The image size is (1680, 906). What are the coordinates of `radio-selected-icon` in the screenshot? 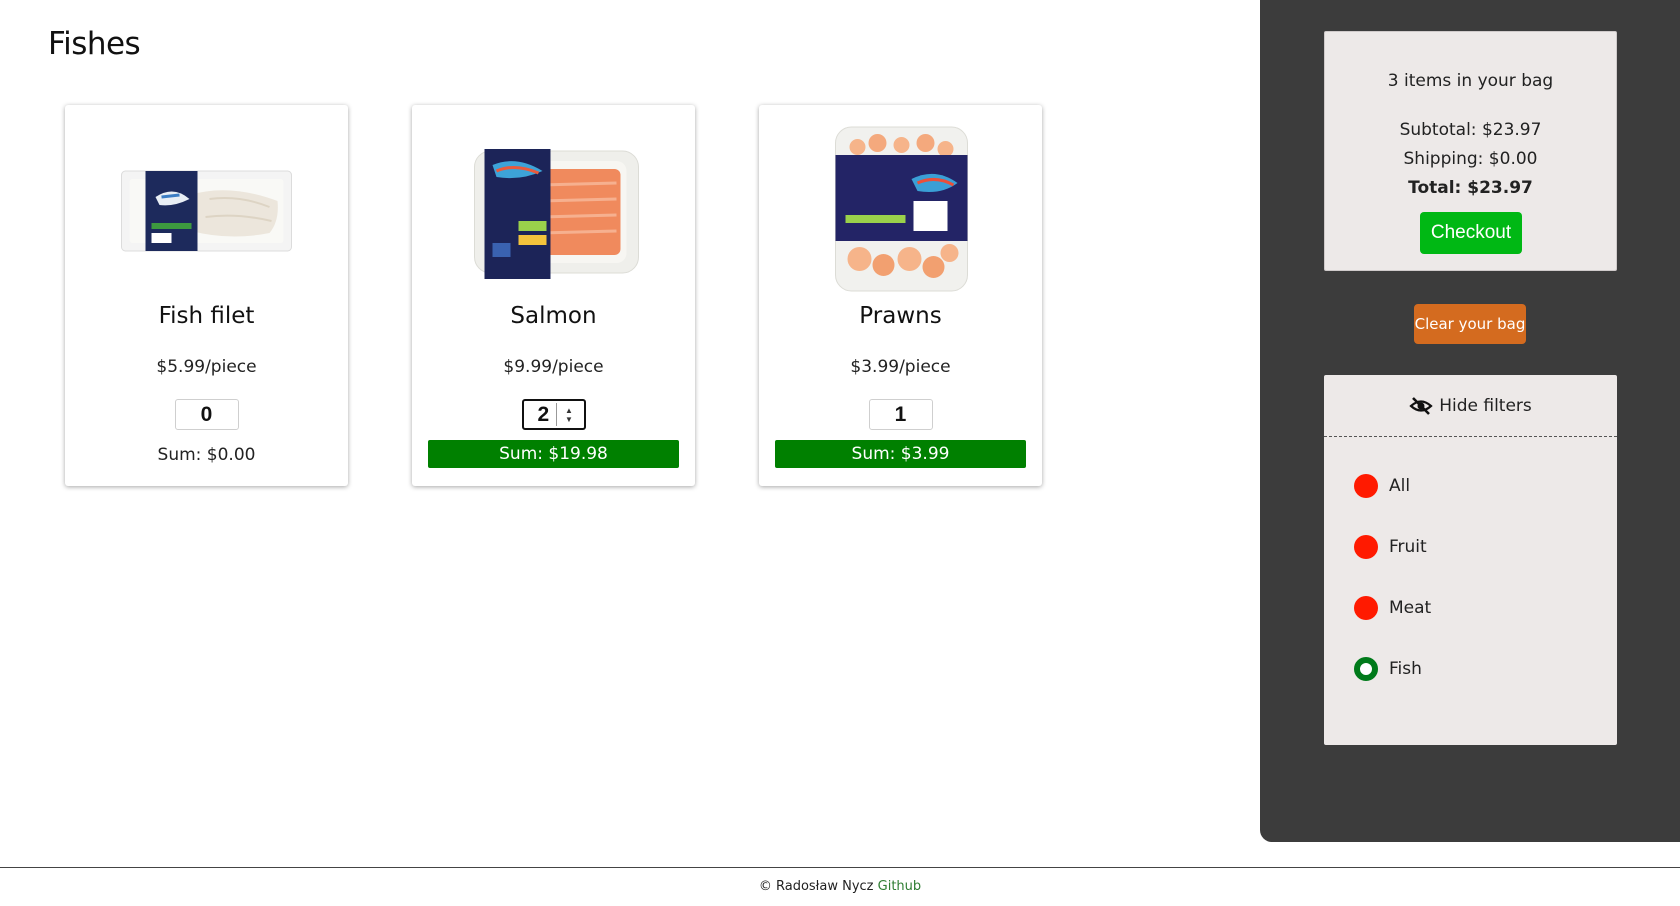 It's located at (1366, 668).